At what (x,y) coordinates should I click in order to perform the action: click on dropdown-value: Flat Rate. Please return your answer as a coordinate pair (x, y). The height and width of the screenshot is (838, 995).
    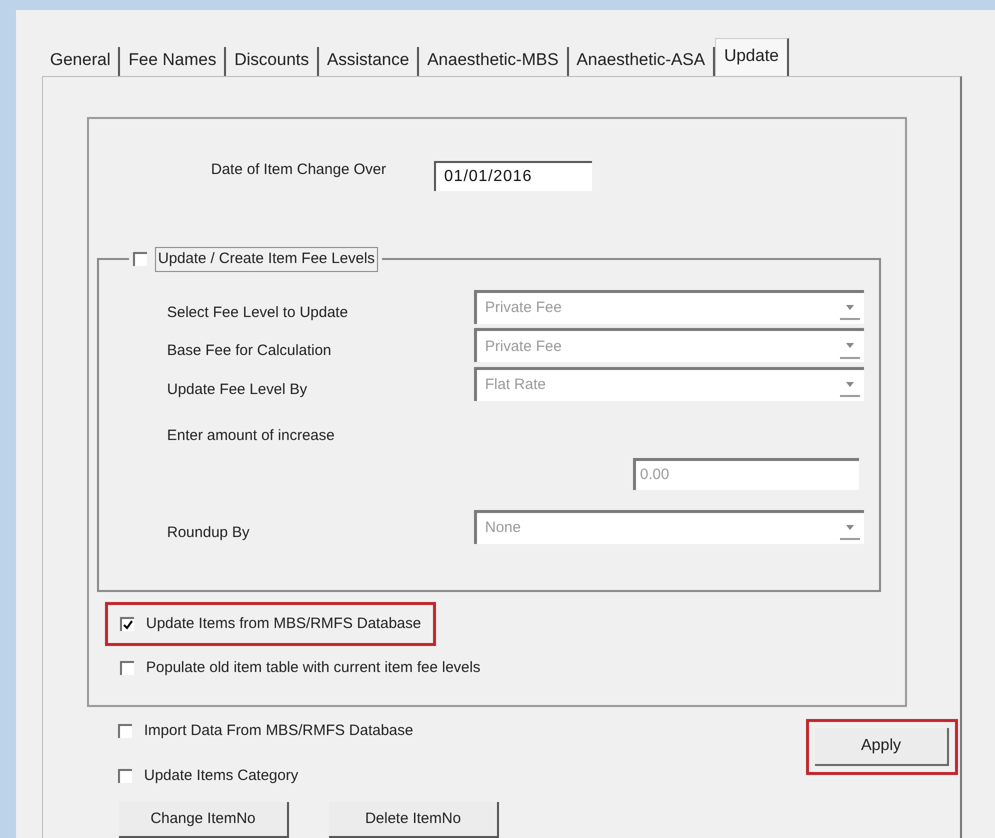
    Looking at the image, I should click on (515, 385).